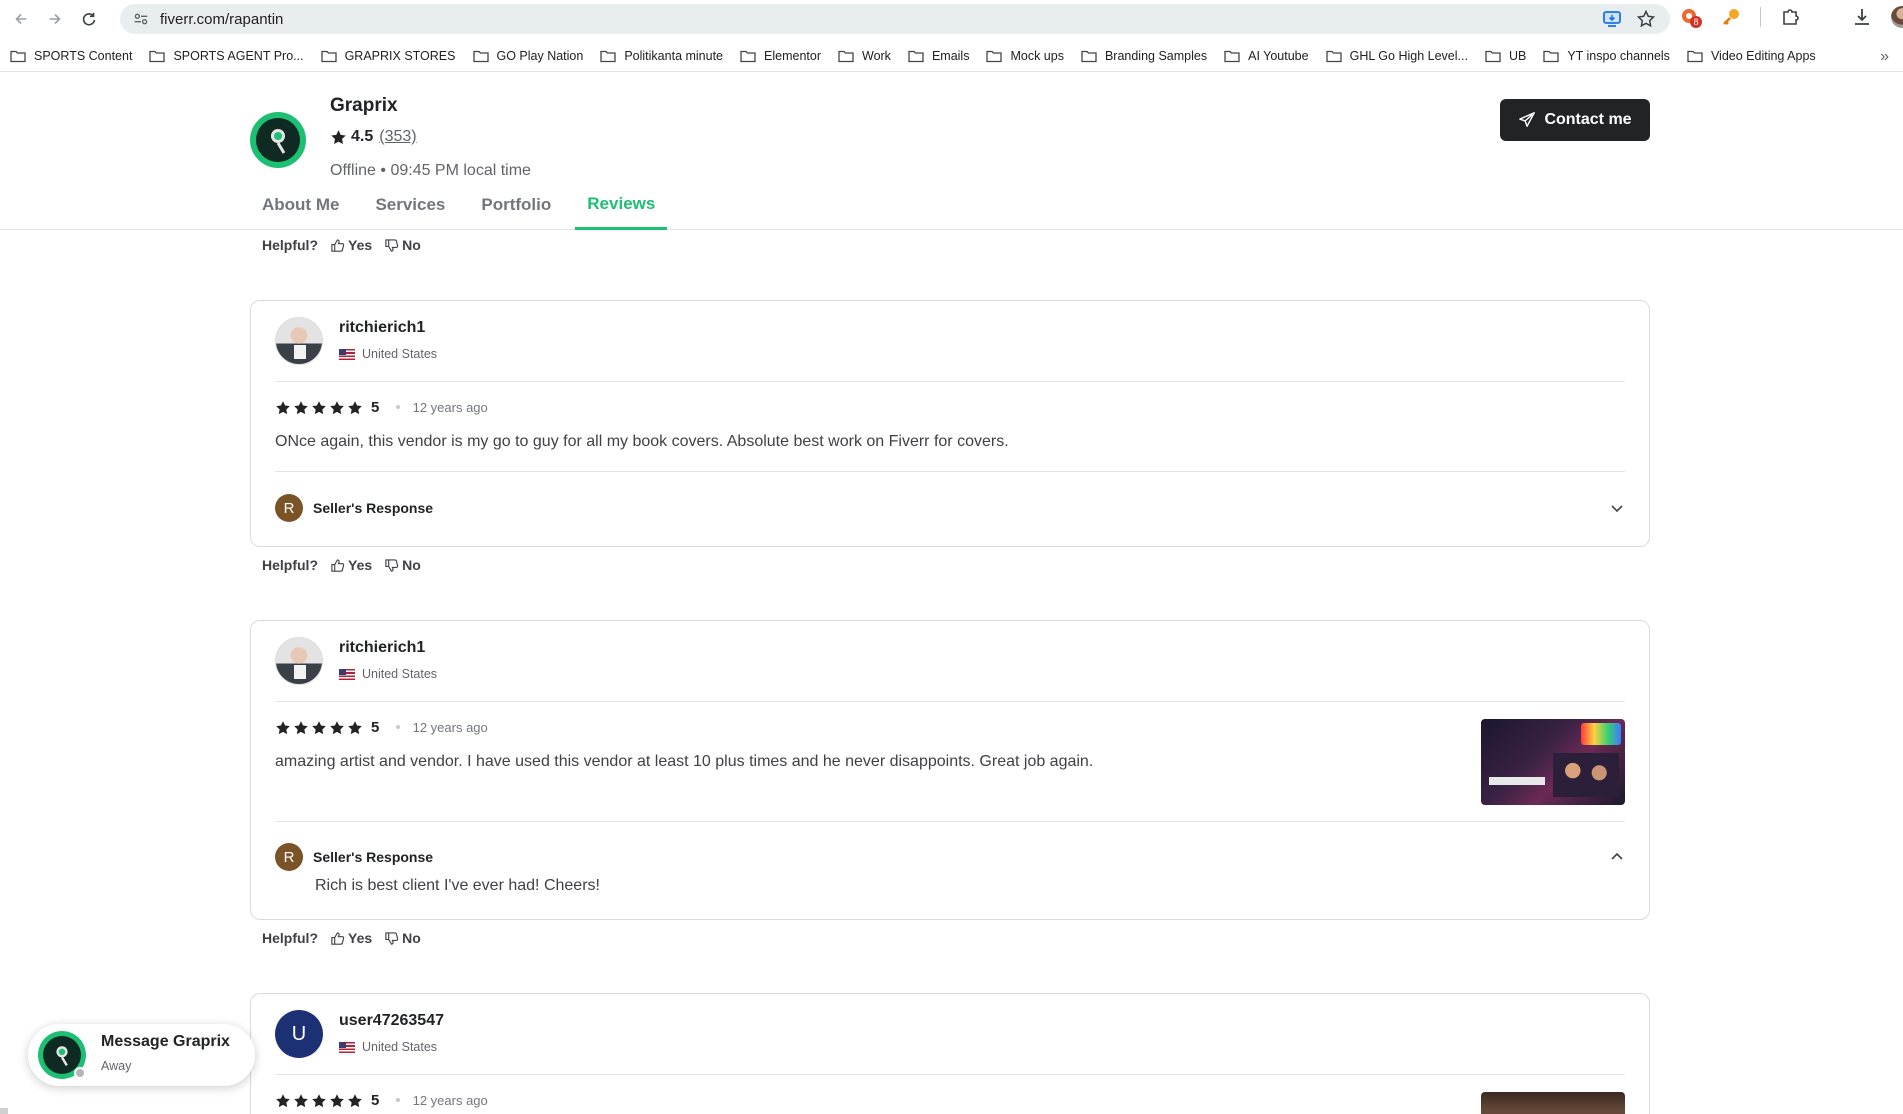 The width and height of the screenshot is (1903, 1114). I want to click on reload-button, so click(89, 19).